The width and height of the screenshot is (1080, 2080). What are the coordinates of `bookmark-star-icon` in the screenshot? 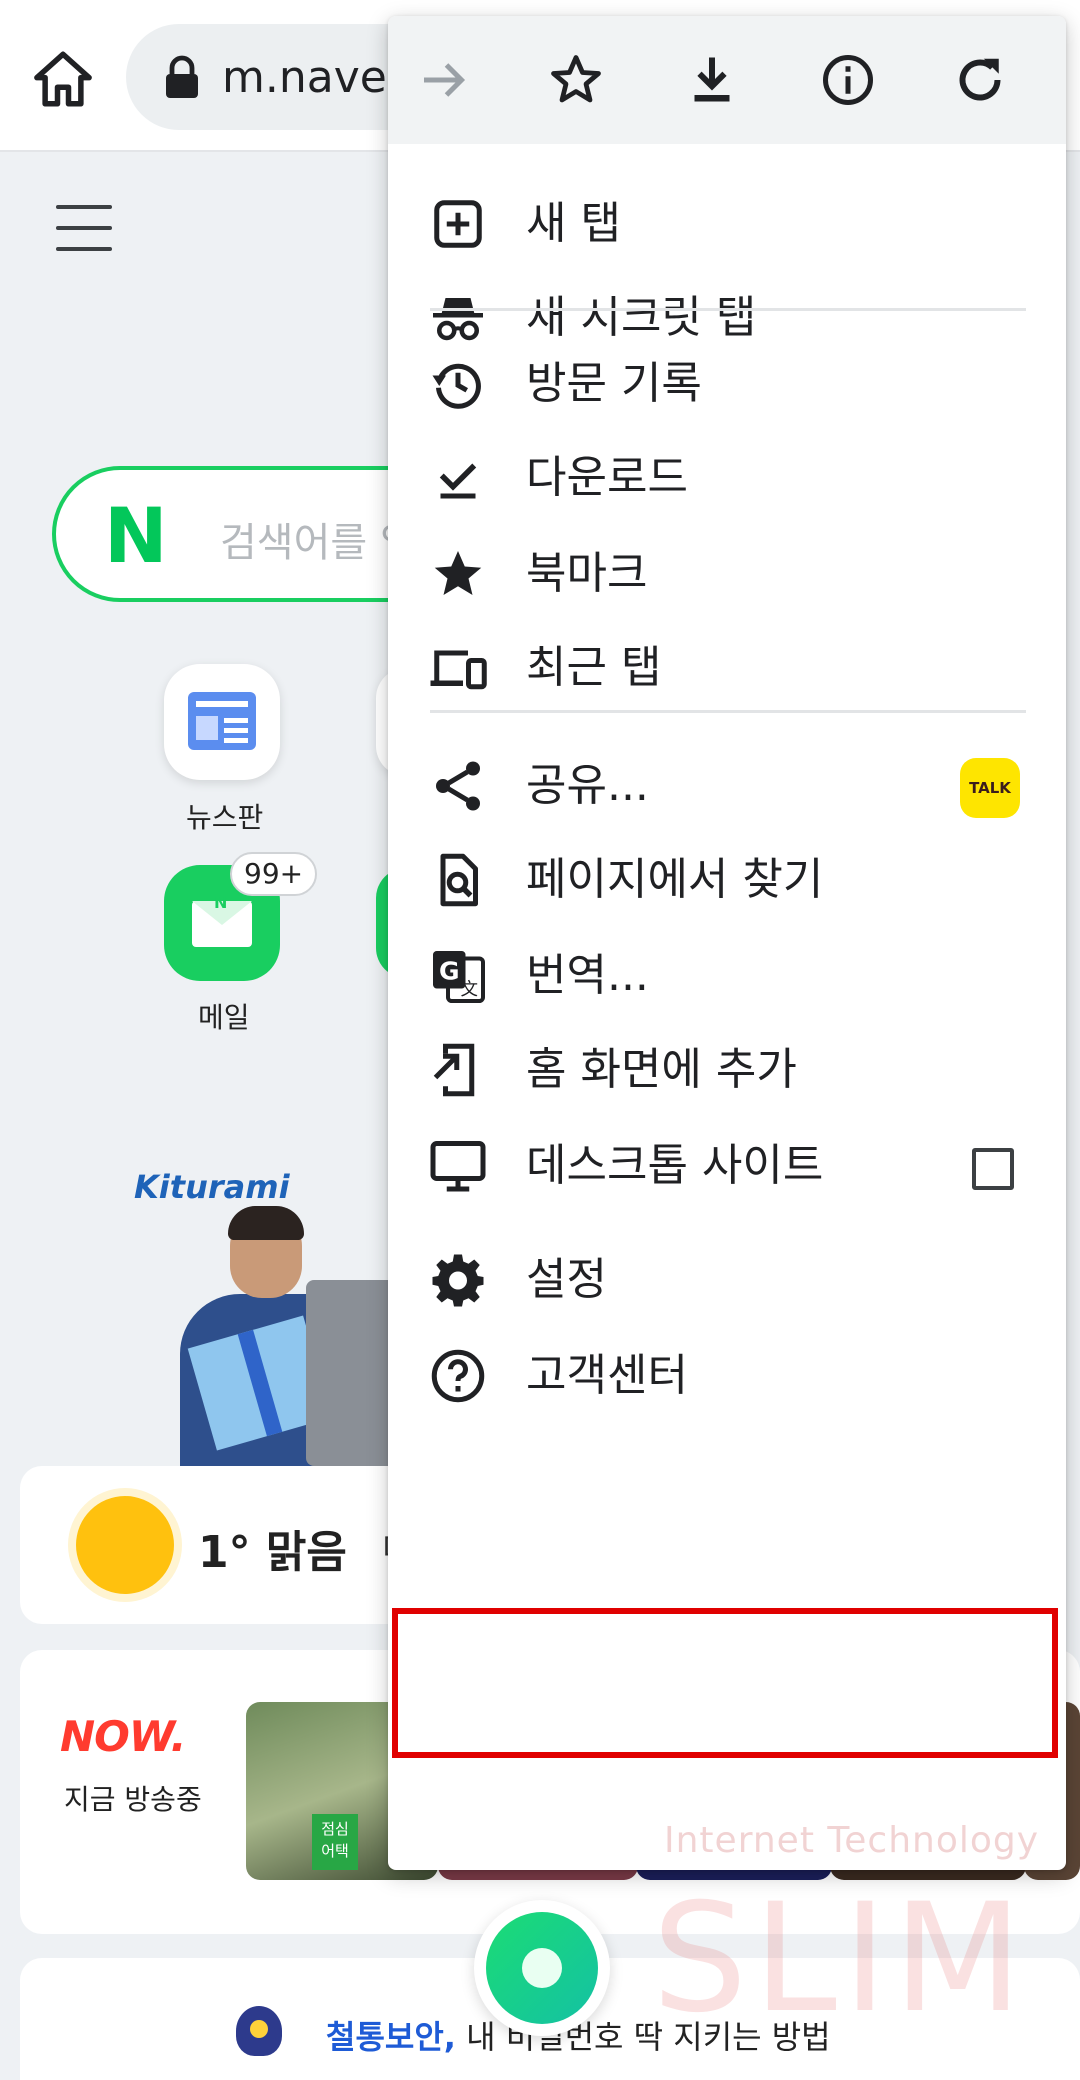 It's located at (576, 80).